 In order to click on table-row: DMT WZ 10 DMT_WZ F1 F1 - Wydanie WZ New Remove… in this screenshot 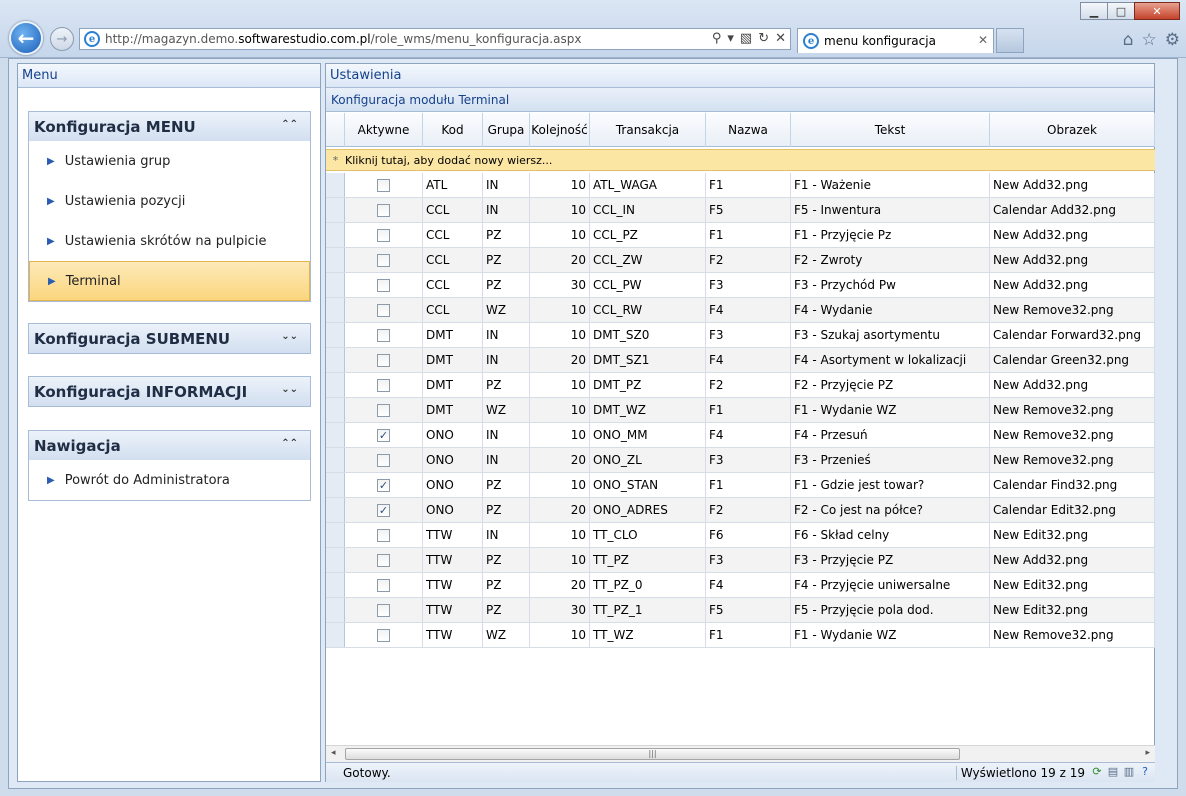, I will do `click(740, 410)`.